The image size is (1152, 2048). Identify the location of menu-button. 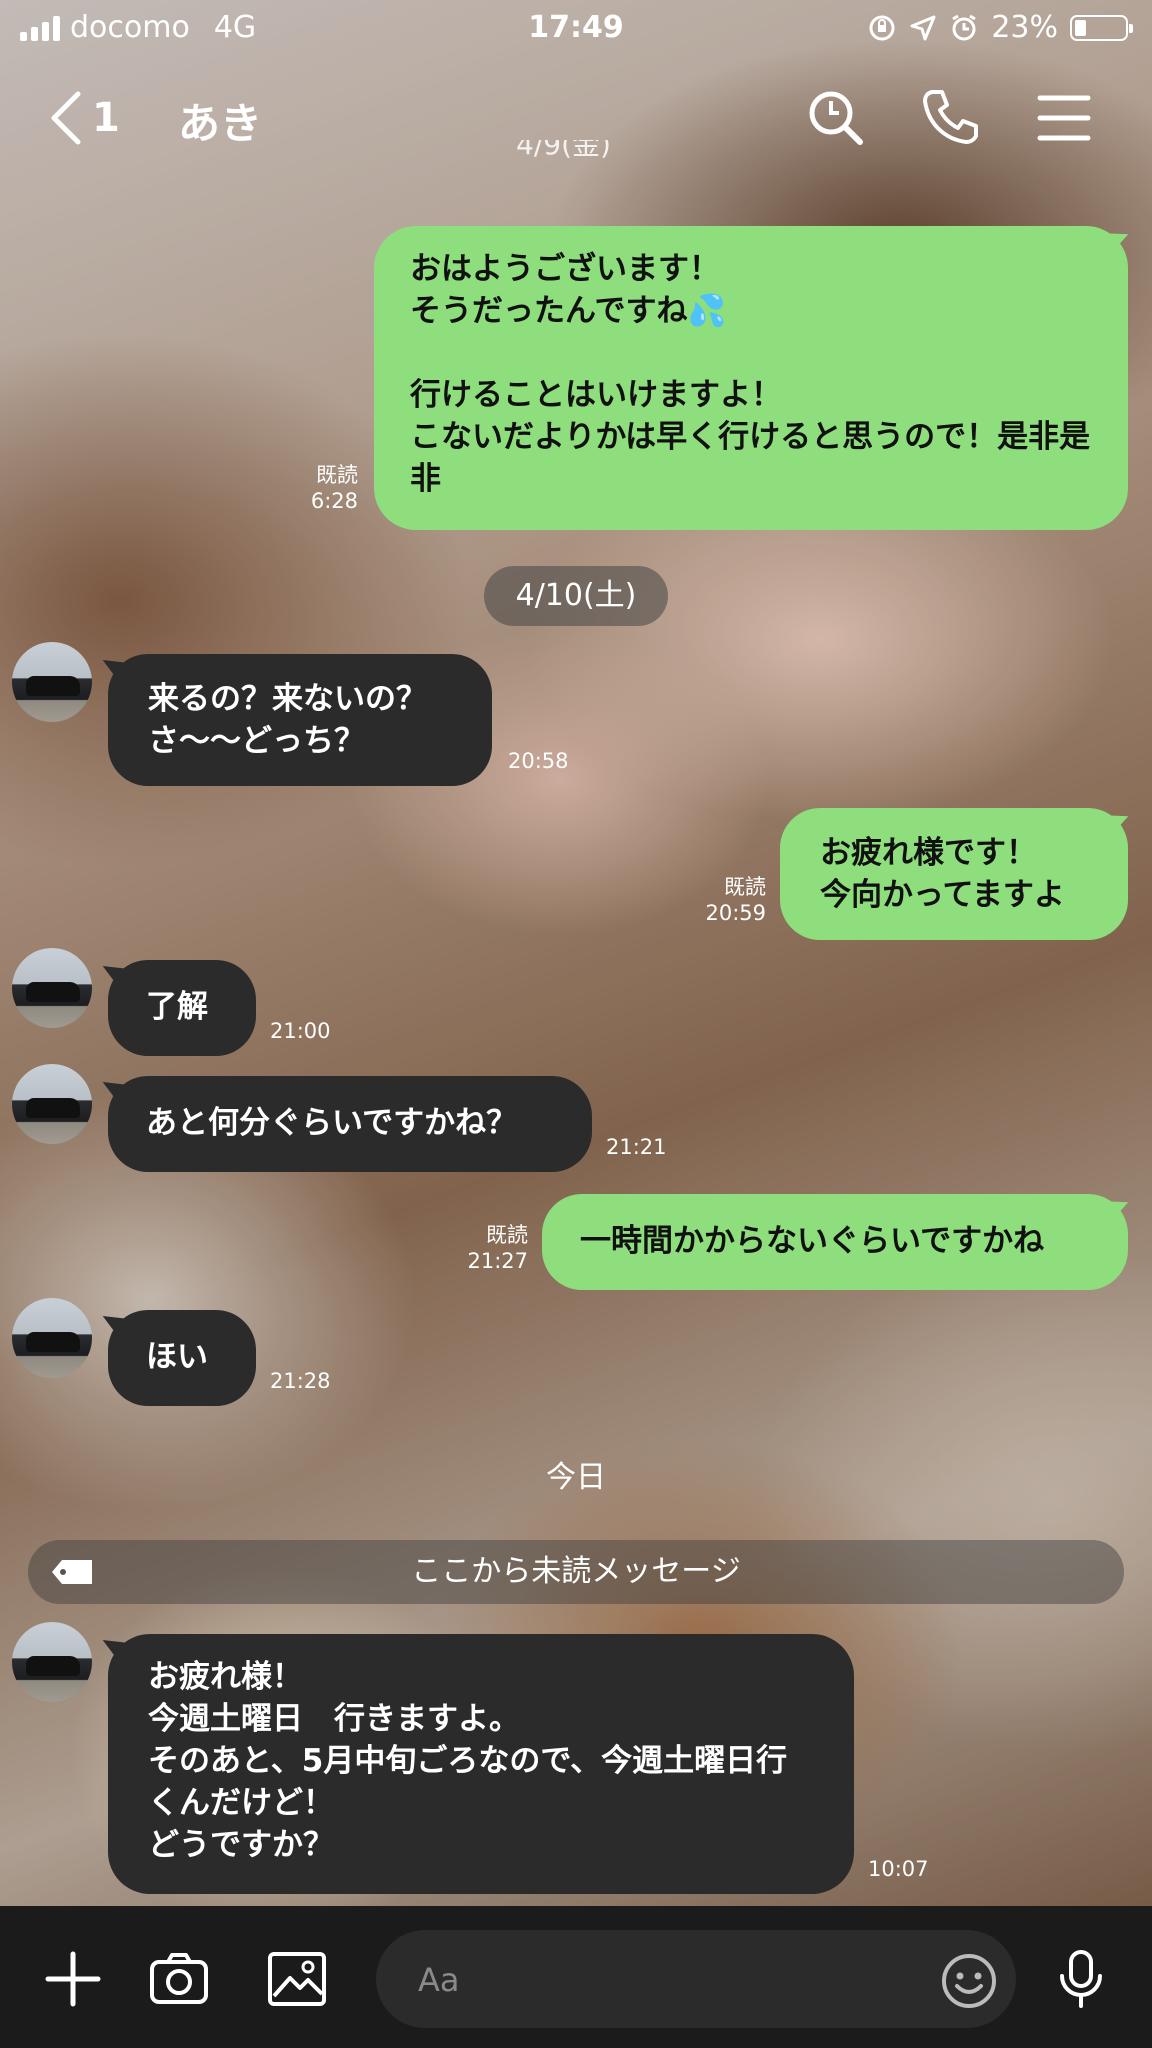
(1064, 118).